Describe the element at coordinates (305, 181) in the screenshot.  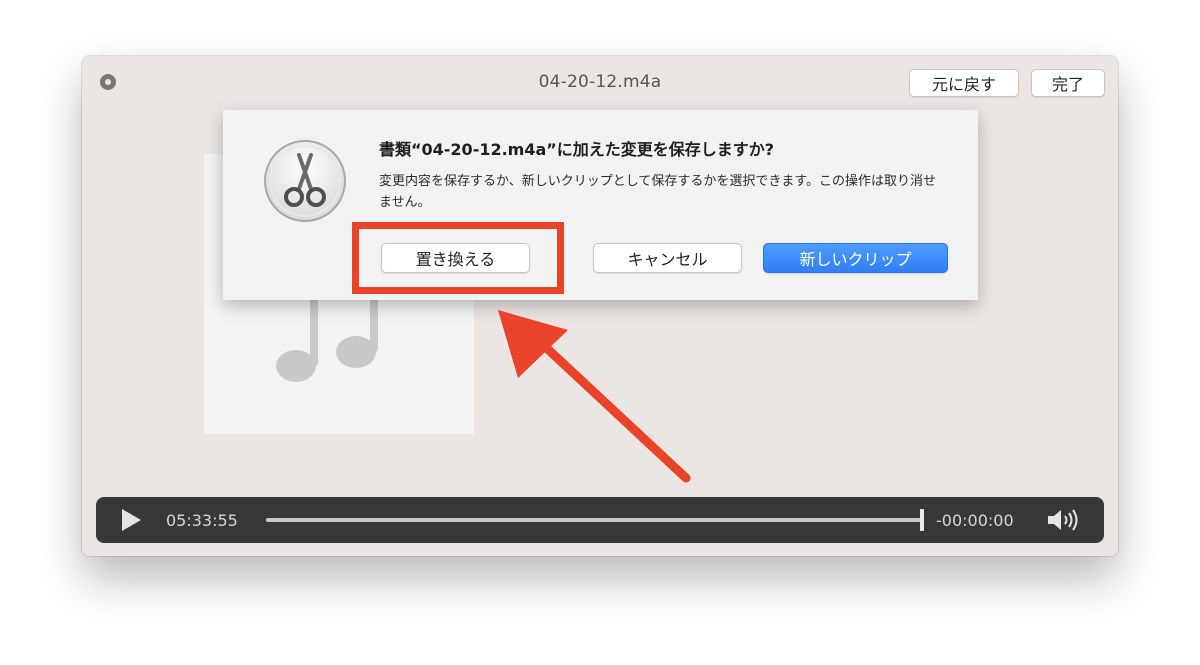
I see `scissors-icon` at that location.